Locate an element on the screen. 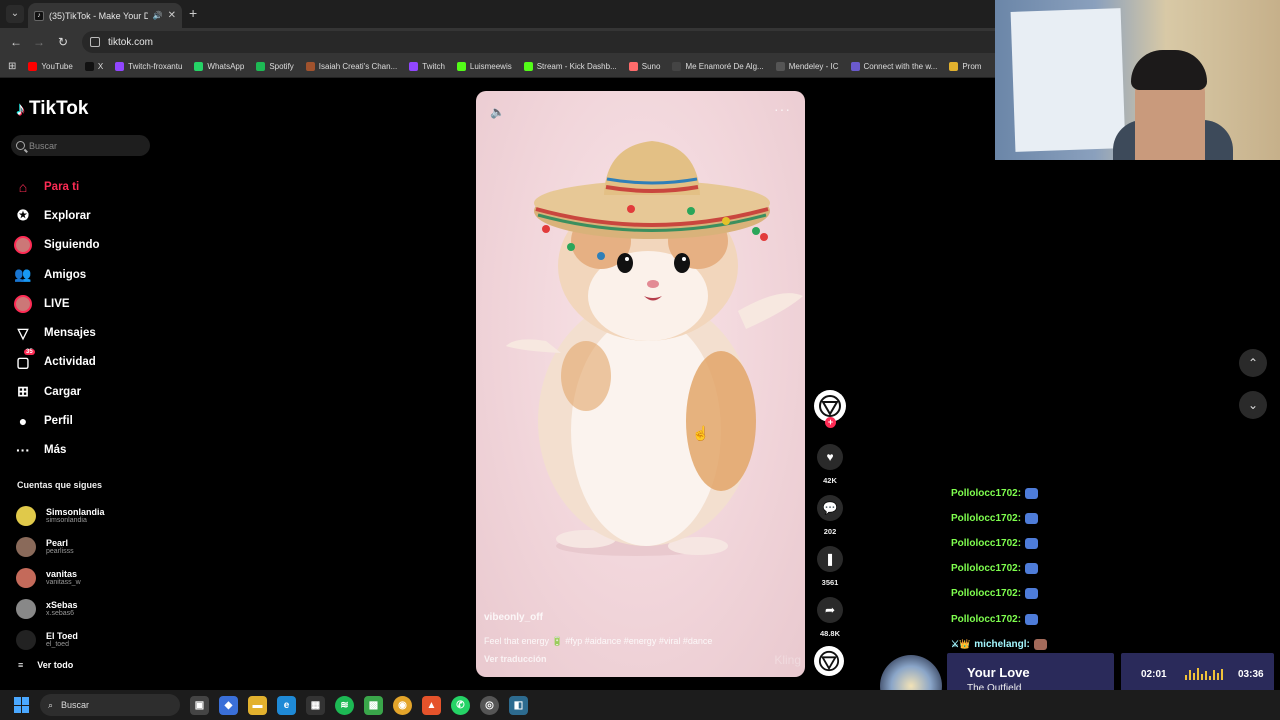  copilot-icon: ◆ is located at coordinates (228, 705).